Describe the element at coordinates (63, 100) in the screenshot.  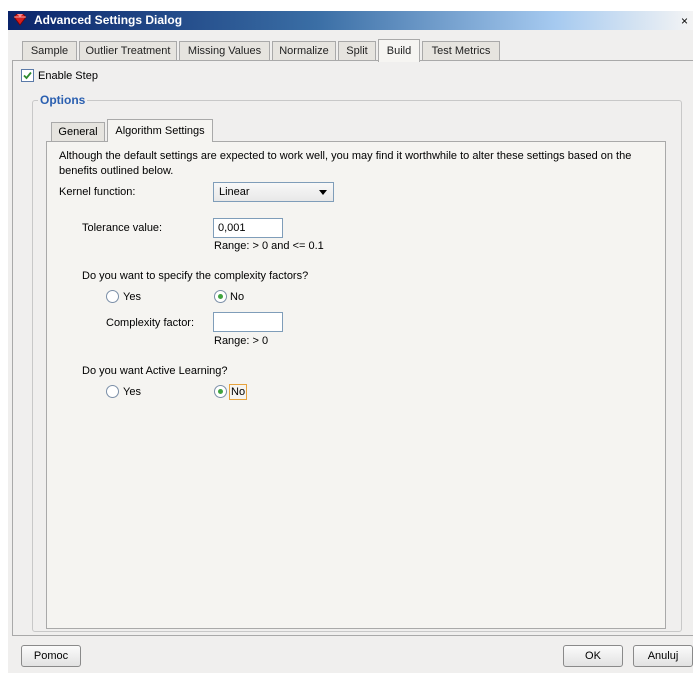
I see `options-legend: Options` at that location.